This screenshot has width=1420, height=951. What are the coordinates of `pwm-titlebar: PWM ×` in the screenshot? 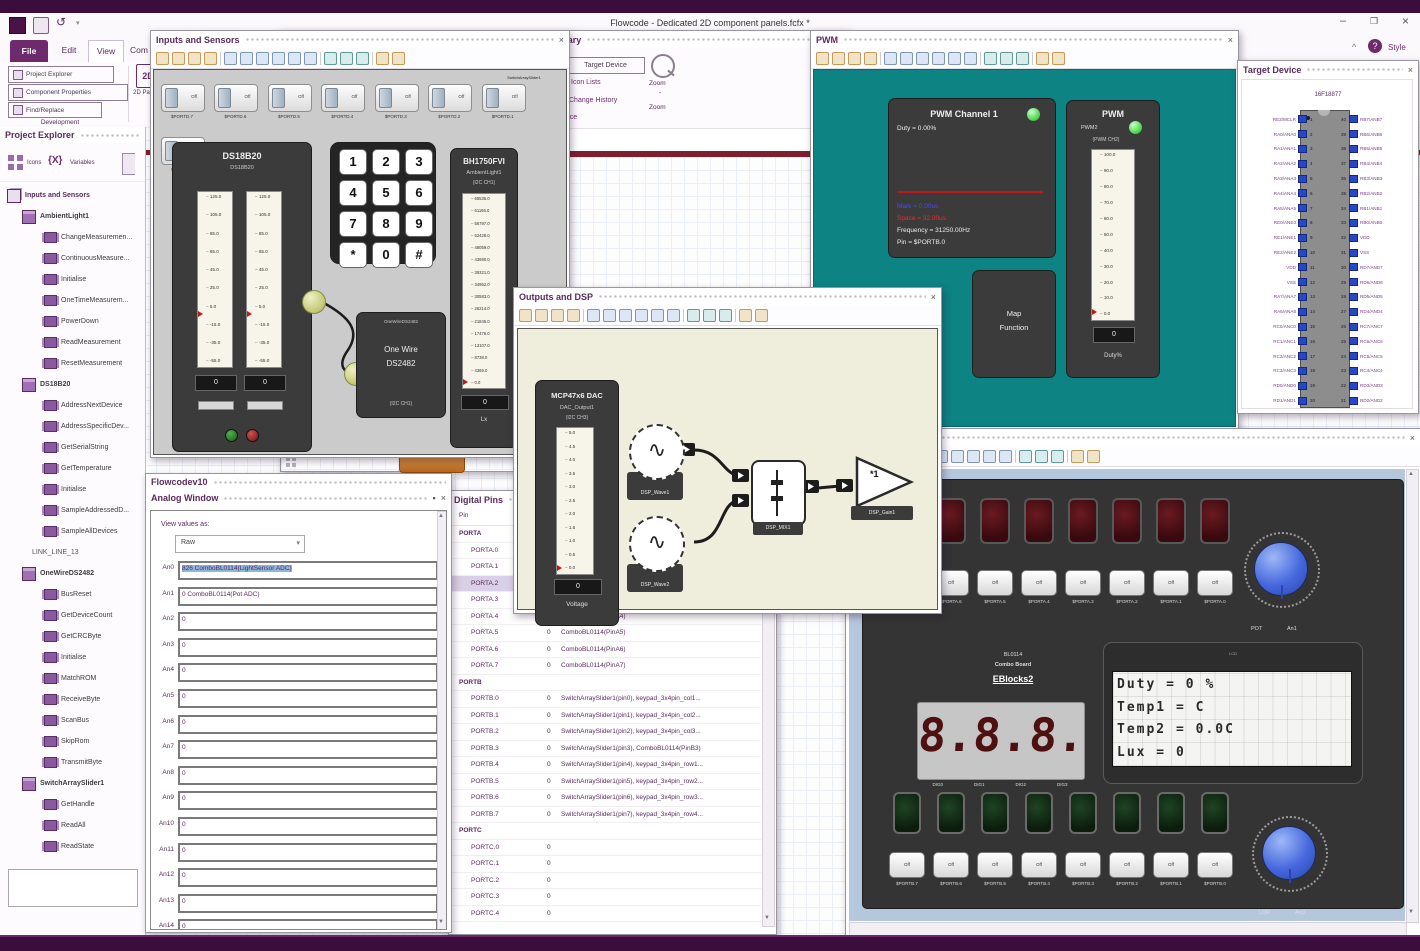 It's located at (1024, 39).